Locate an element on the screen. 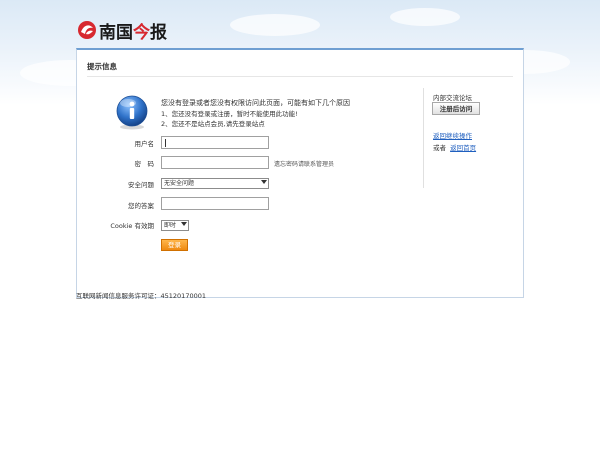 The width and height of the screenshot is (600, 450). answer-label: 您的答案 is located at coordinates (141, 206).